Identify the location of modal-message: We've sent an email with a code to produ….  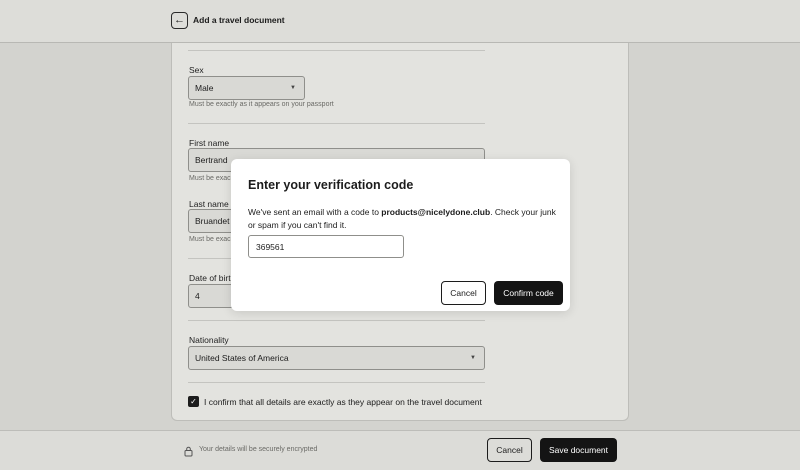
(406, 218).